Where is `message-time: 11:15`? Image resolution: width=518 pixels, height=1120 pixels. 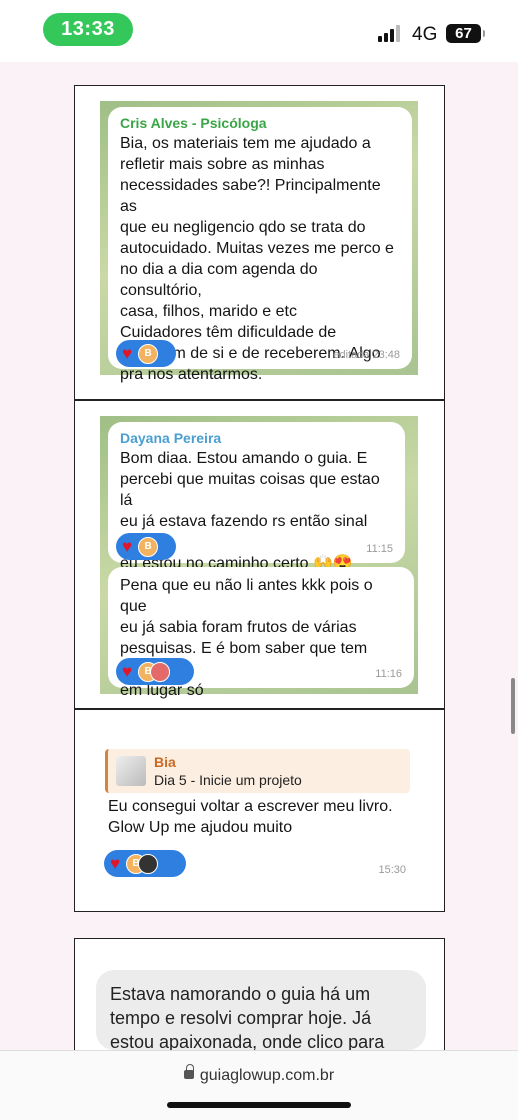
message-time: 11:15 is located at coordinates (379, 549).